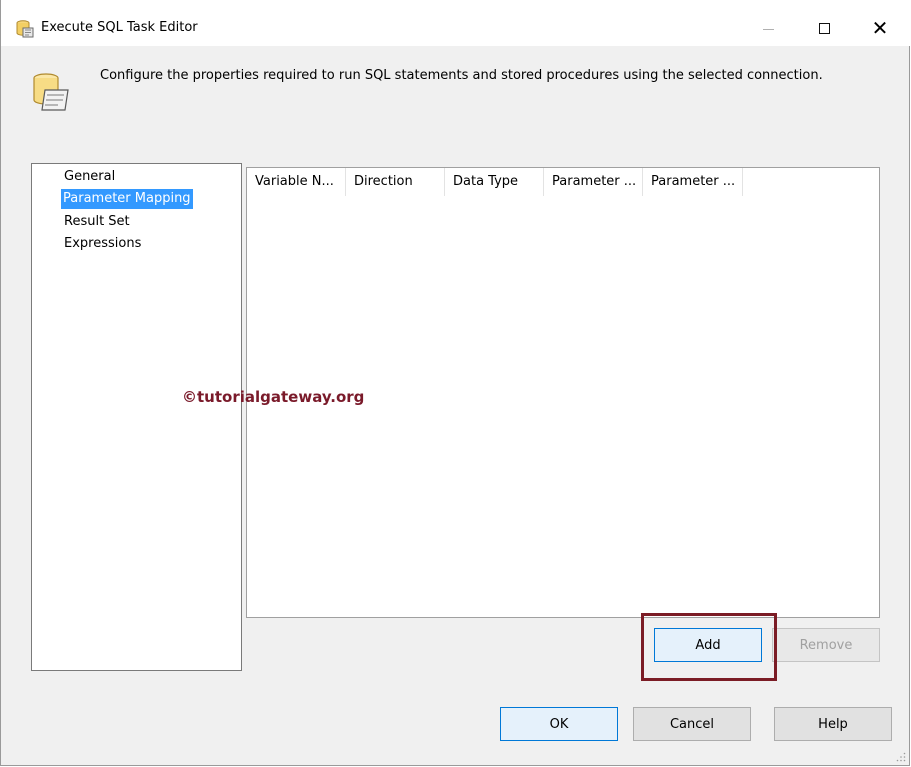  I want to click on watermark: ©tutorialgateway.org, so click(273, 397).